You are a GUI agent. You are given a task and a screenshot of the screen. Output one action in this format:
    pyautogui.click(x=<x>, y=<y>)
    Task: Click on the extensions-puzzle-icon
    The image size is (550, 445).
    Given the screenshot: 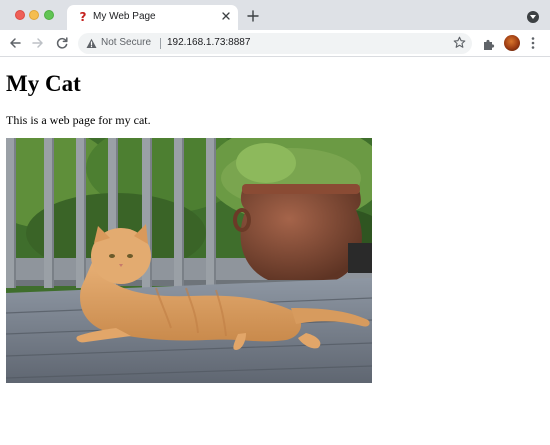 What is the action you would take?
    pyautogui.click(x=489, y=44)
    